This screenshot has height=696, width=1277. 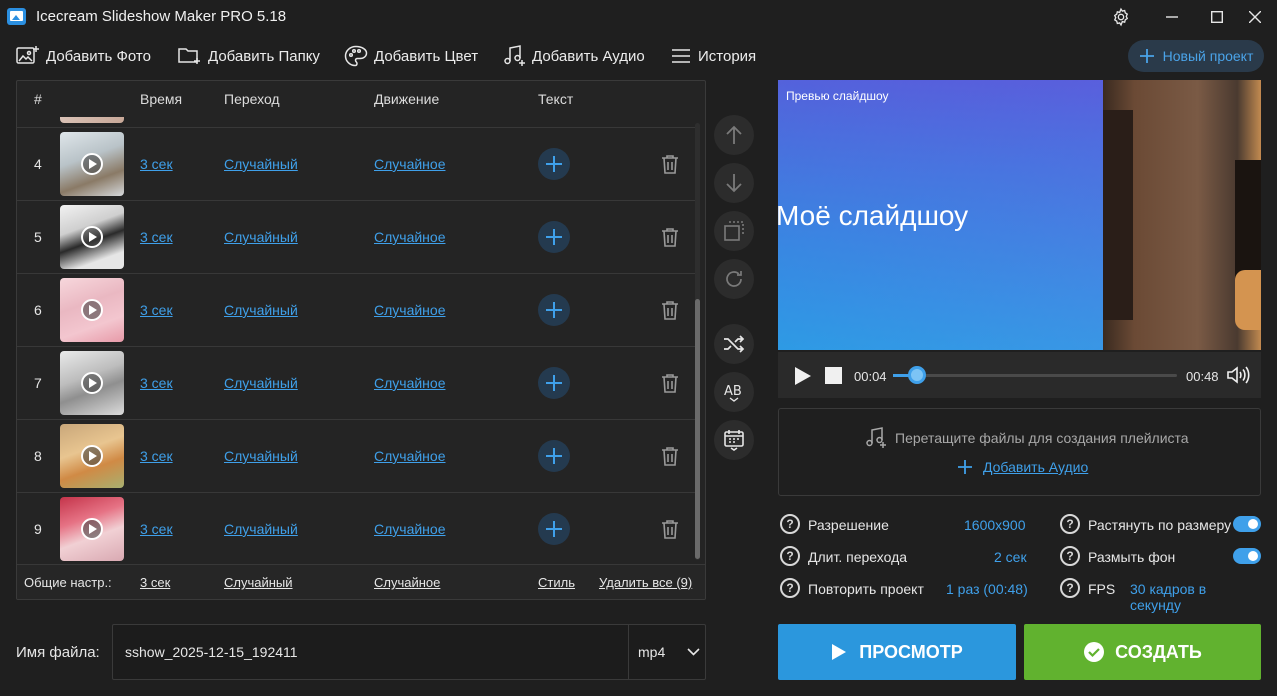 I want to click on seek-bar, so click(x=1035, y=375).